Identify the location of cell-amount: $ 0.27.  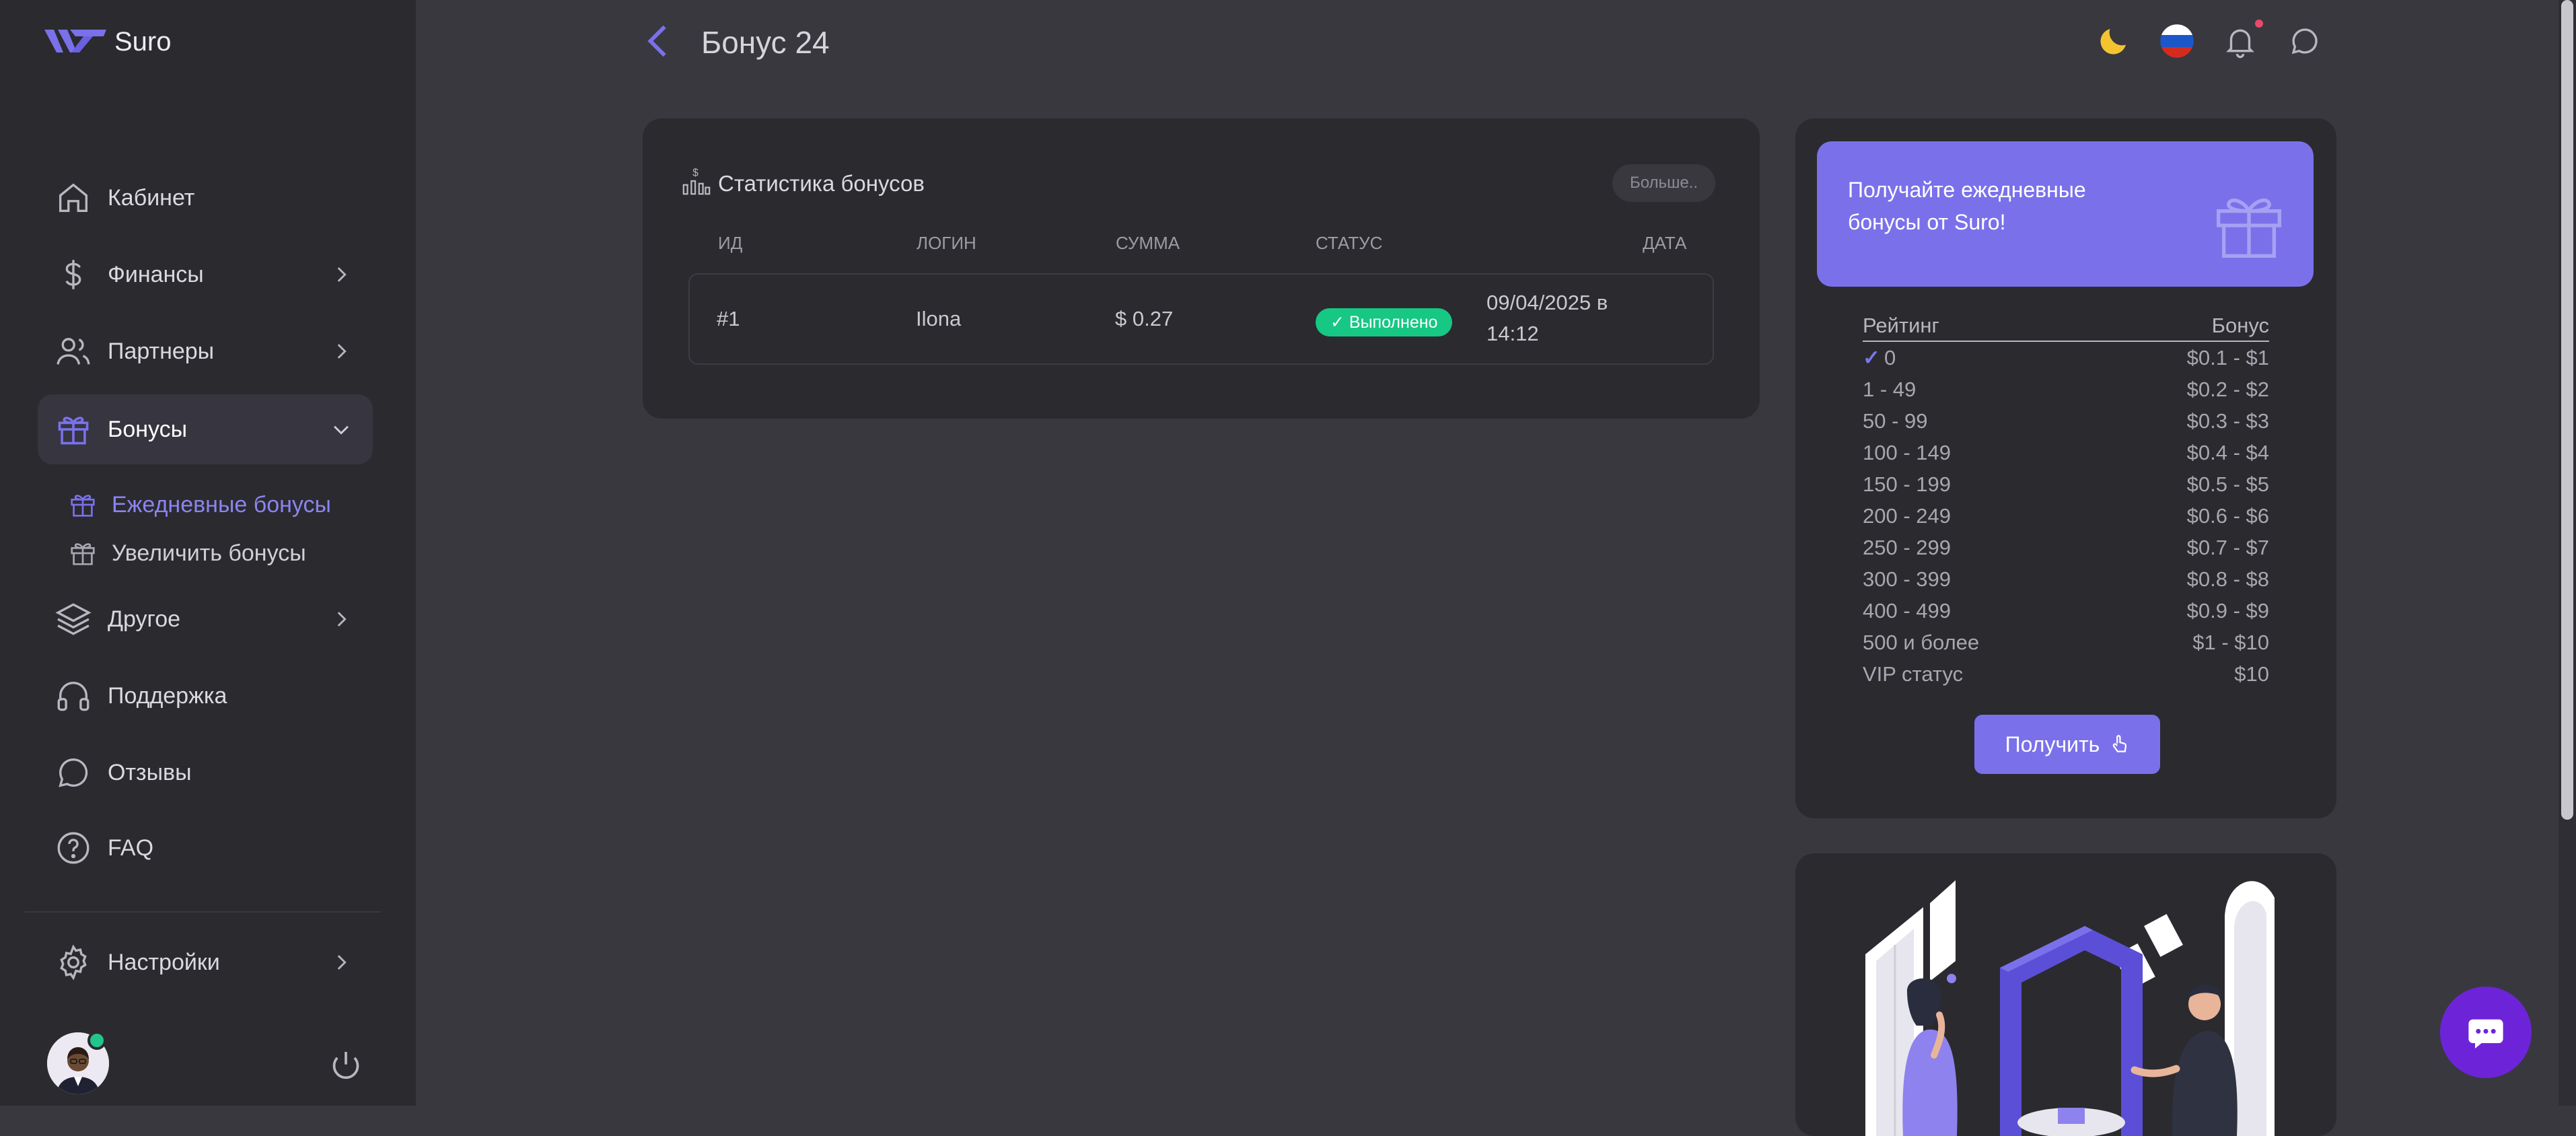
(1144, 318).